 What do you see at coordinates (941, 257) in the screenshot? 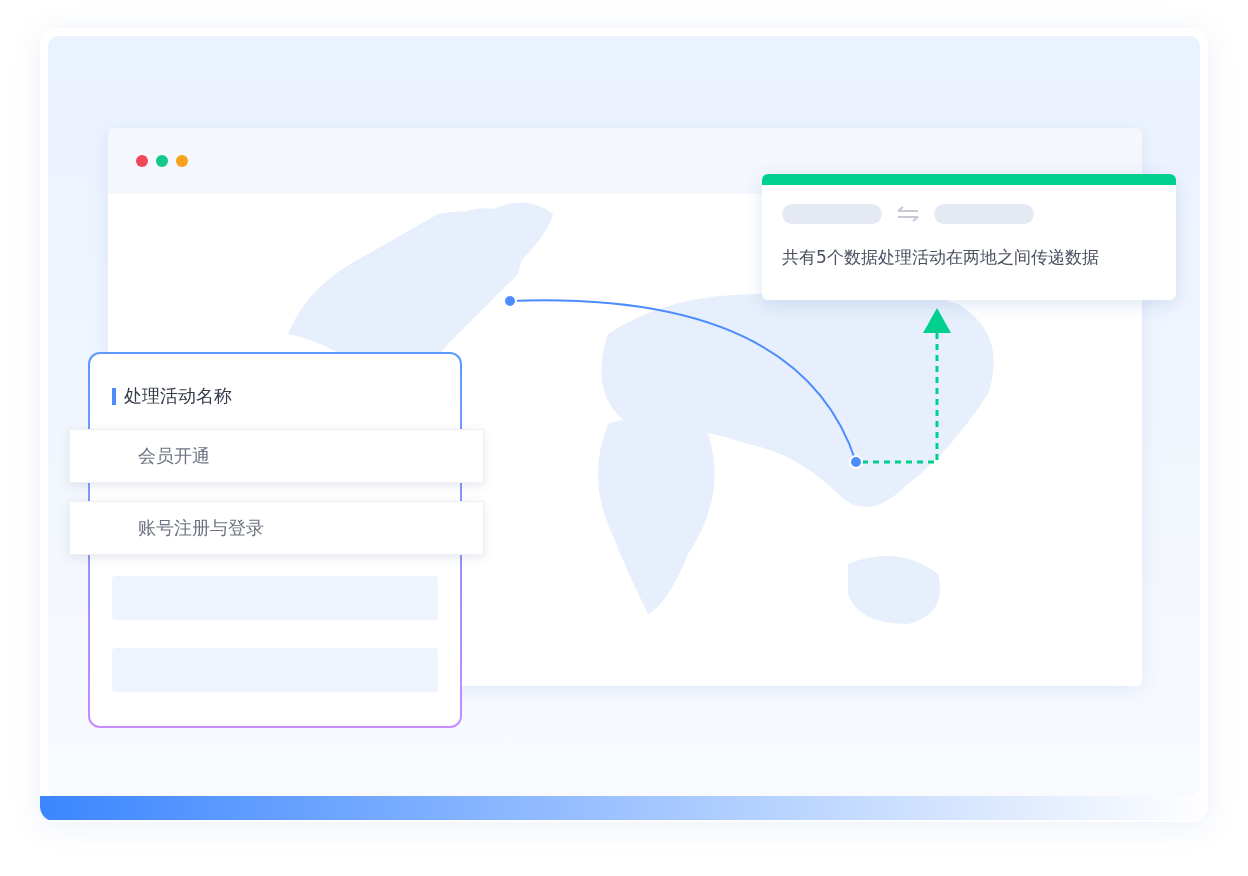
I see `transfer-description: 共有5个数据处理活动在两地之间传递数据` at bounding box center [941, 257].